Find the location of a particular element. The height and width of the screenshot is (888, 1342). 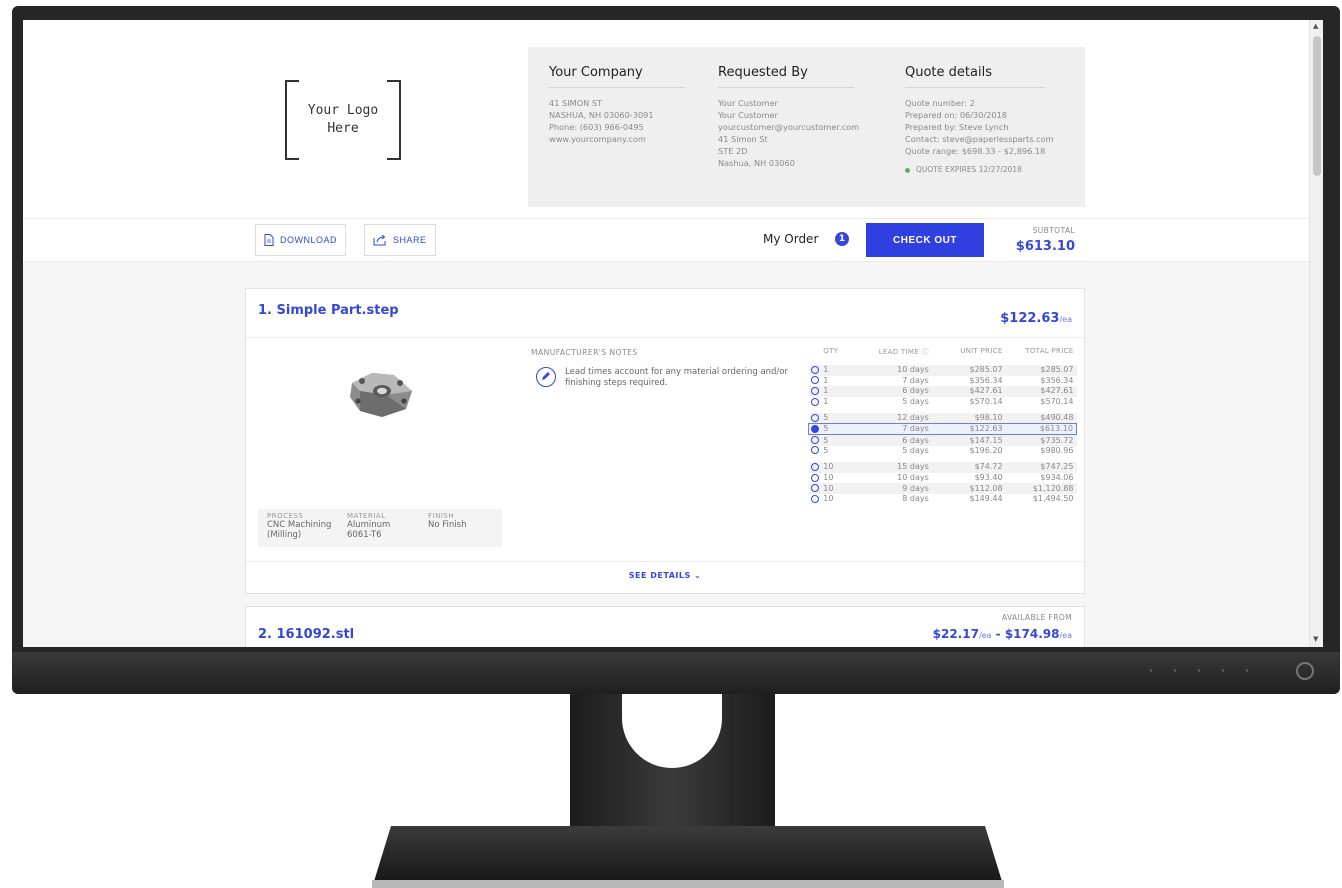

total-price-cell: $613.10 is located at coordinates (1039, 429).